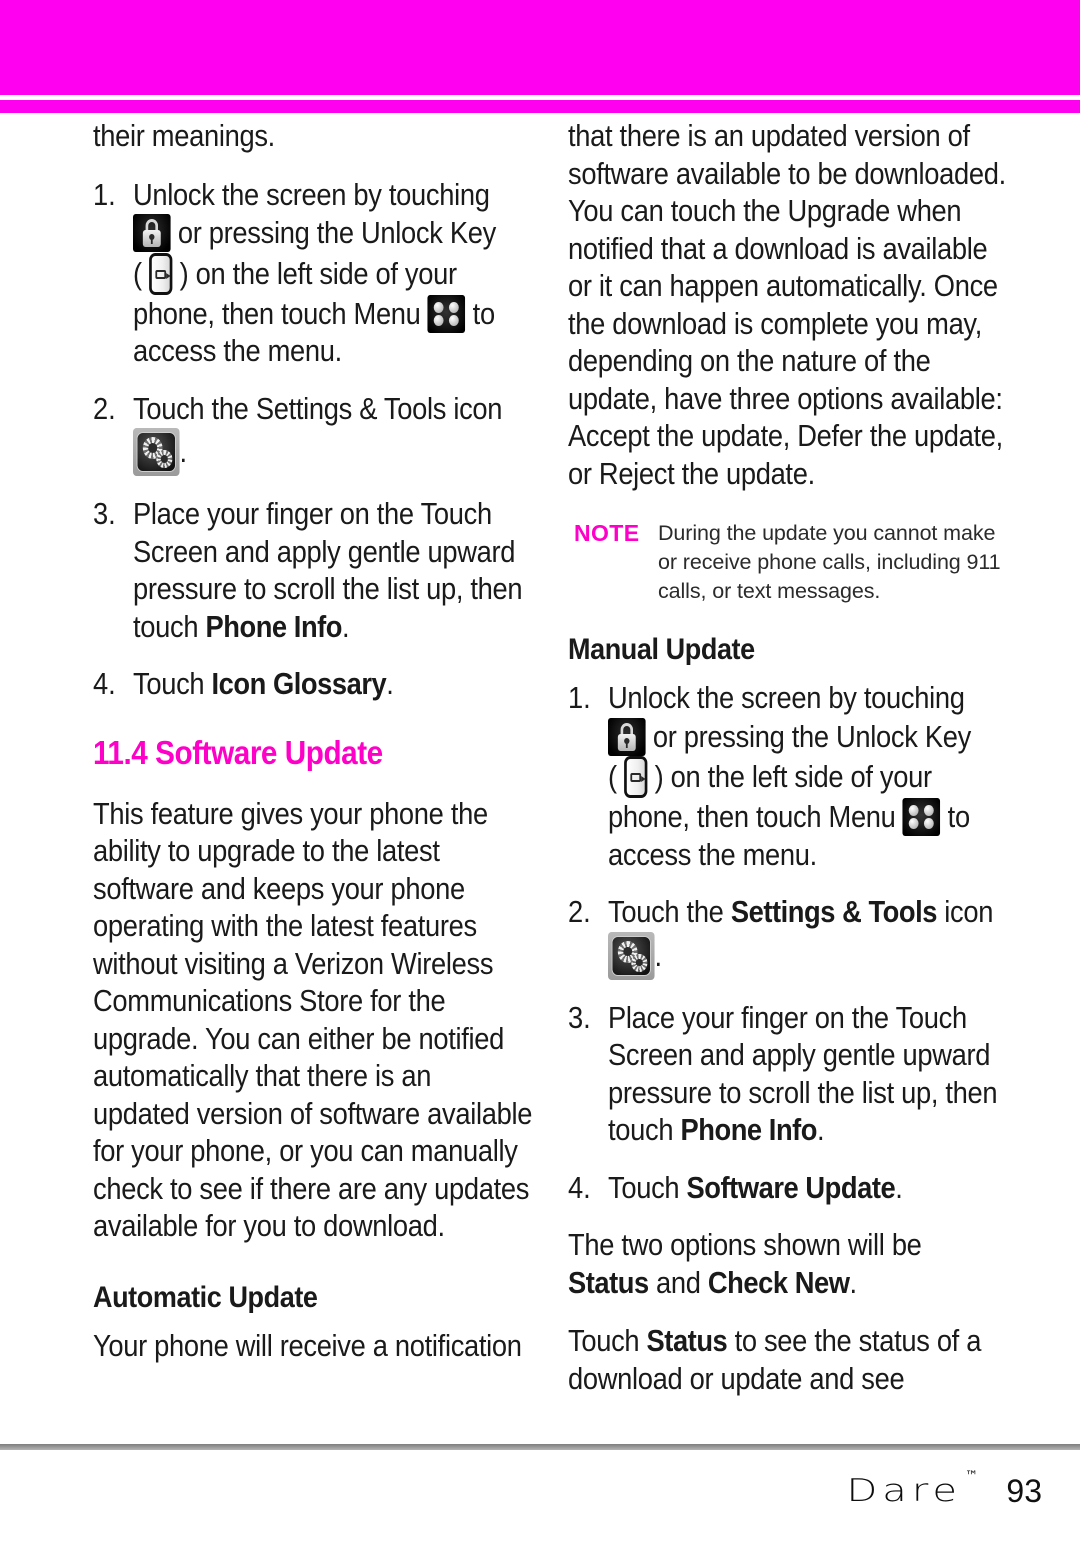 The width and height of the screenshot is (1080, 1552). What do you see at coordinates (307, 1345) in the screenshot?
I see `automatic-update-paragraph: Your phone will receive a notification` at bounding box center [307, 1345].